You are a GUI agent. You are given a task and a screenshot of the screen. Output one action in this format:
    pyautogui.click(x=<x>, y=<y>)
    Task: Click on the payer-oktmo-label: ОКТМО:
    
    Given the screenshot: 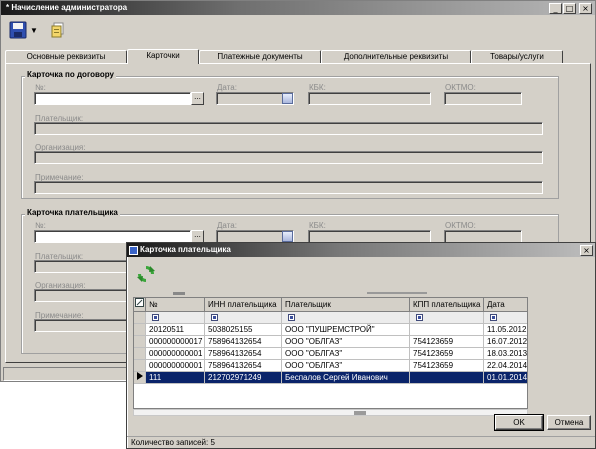 What is the action you would take?
    pyautogui.click(x=460, y=225)
    